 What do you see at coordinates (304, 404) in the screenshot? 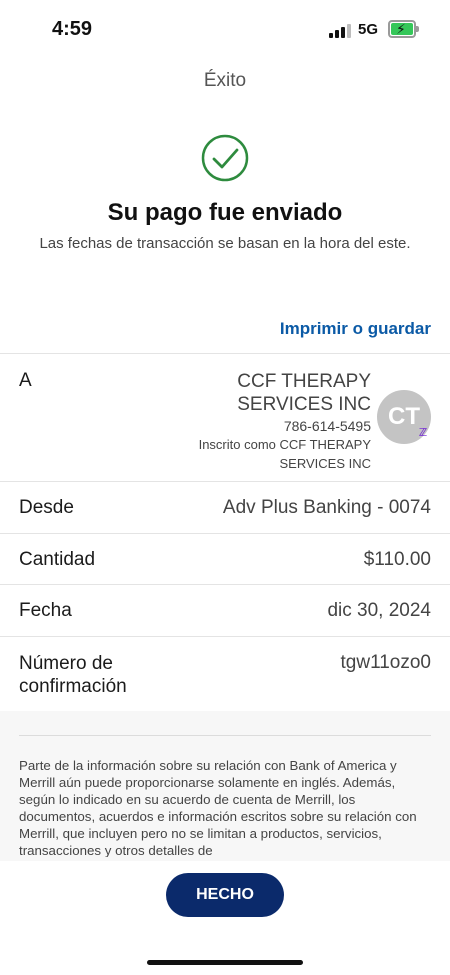
I see `payee-name-line2: SERVICES INC` at bounding box center [304, 404].